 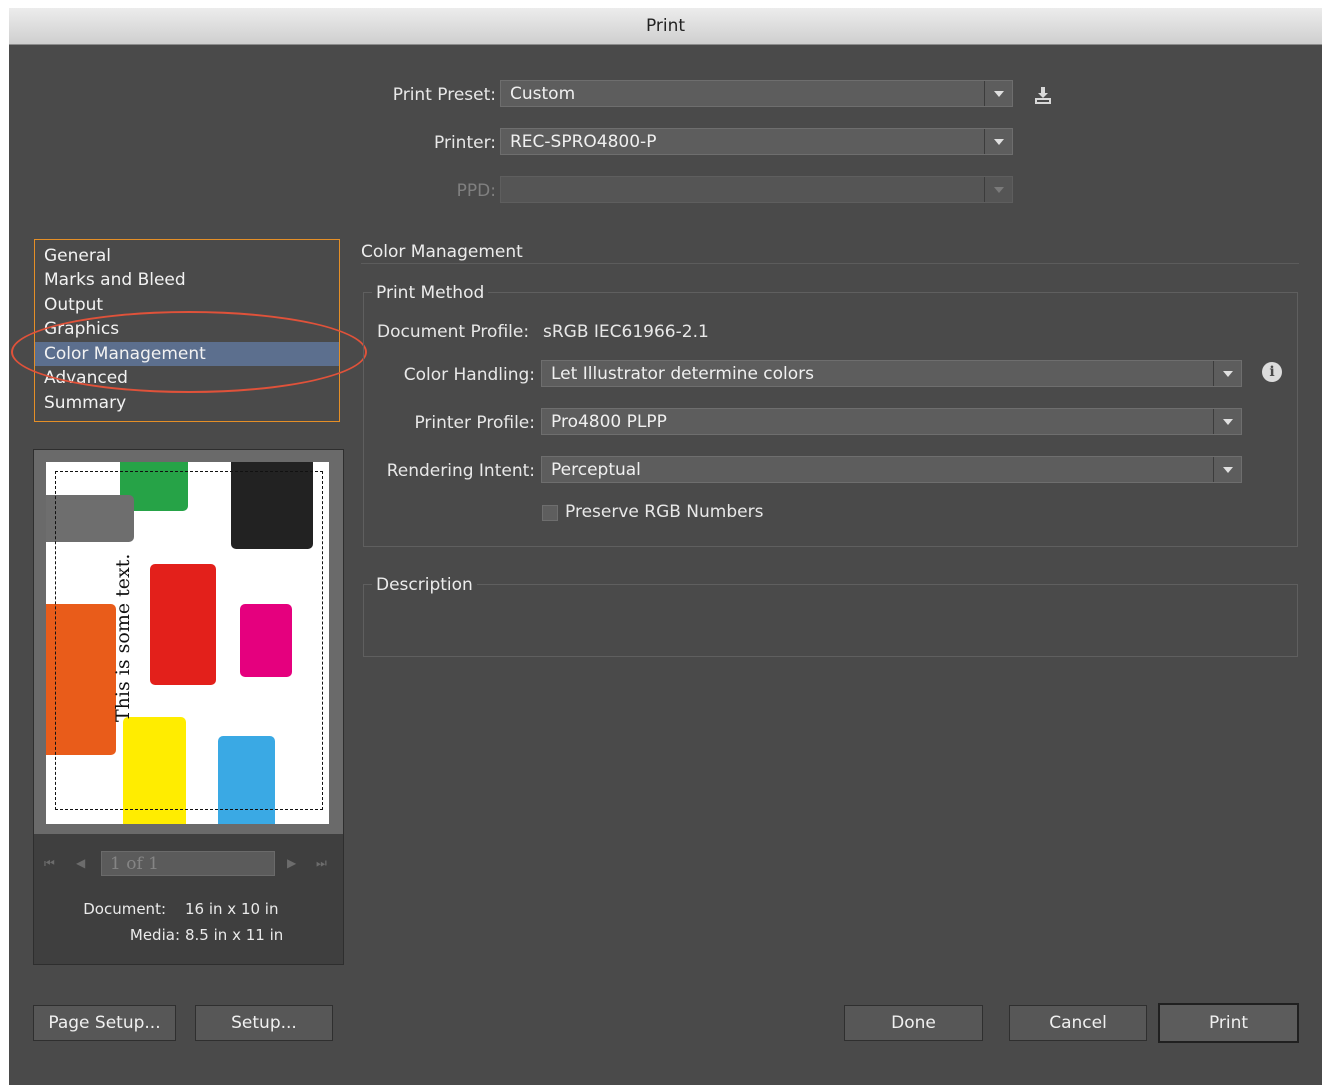 What do you see at coordinates (474, 423) in the screenshot?
I see `printer-profile-label: Printer Profile:` at bounding box center [474, 423].